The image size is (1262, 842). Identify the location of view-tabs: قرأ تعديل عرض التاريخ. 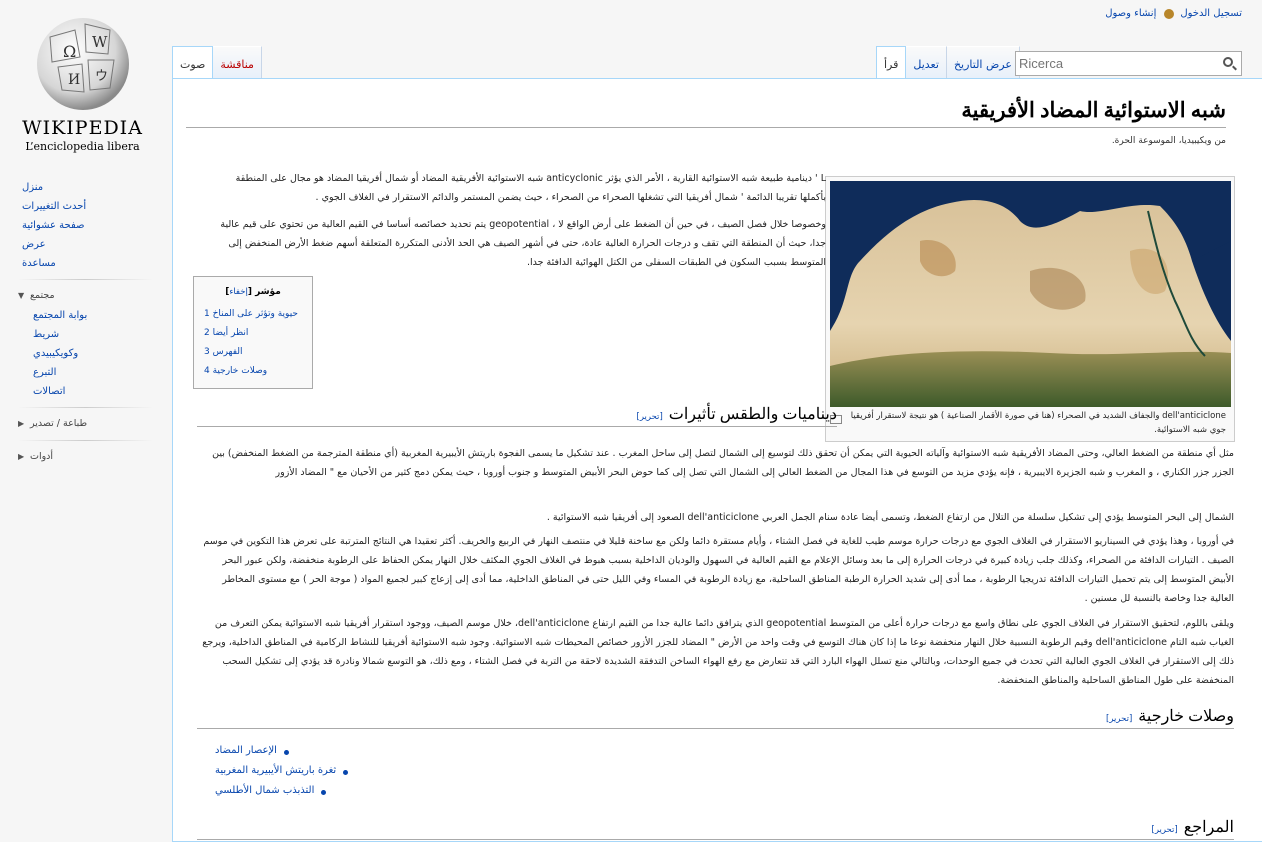
(948, 62).